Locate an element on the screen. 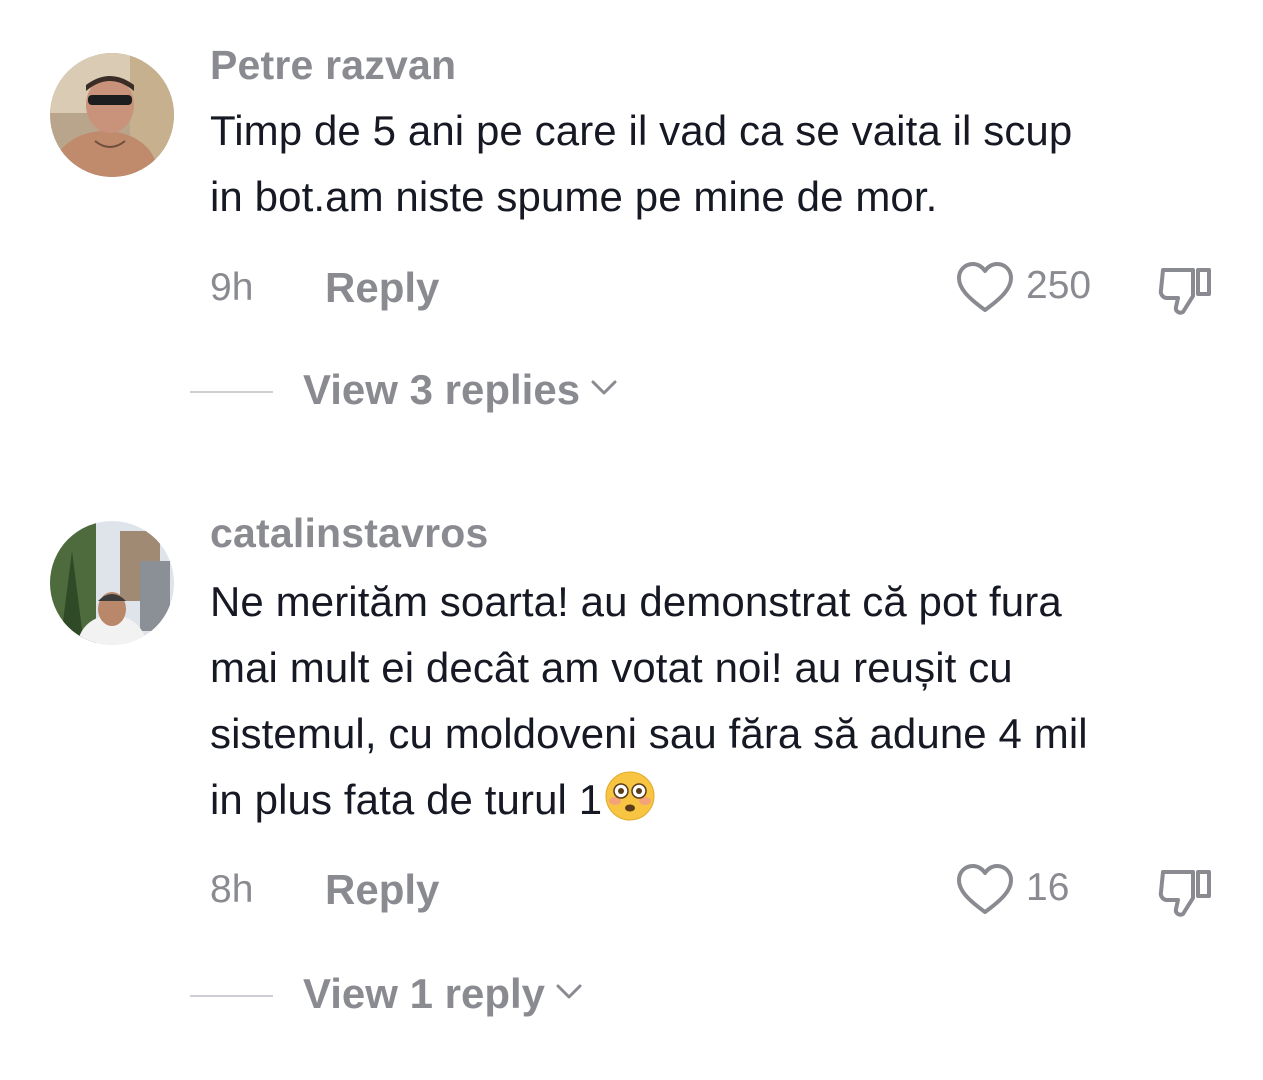 The height and width of the screenshot is (1080, 1263). view-replies-button: View 1 reply is located at coordinates (443, 994).